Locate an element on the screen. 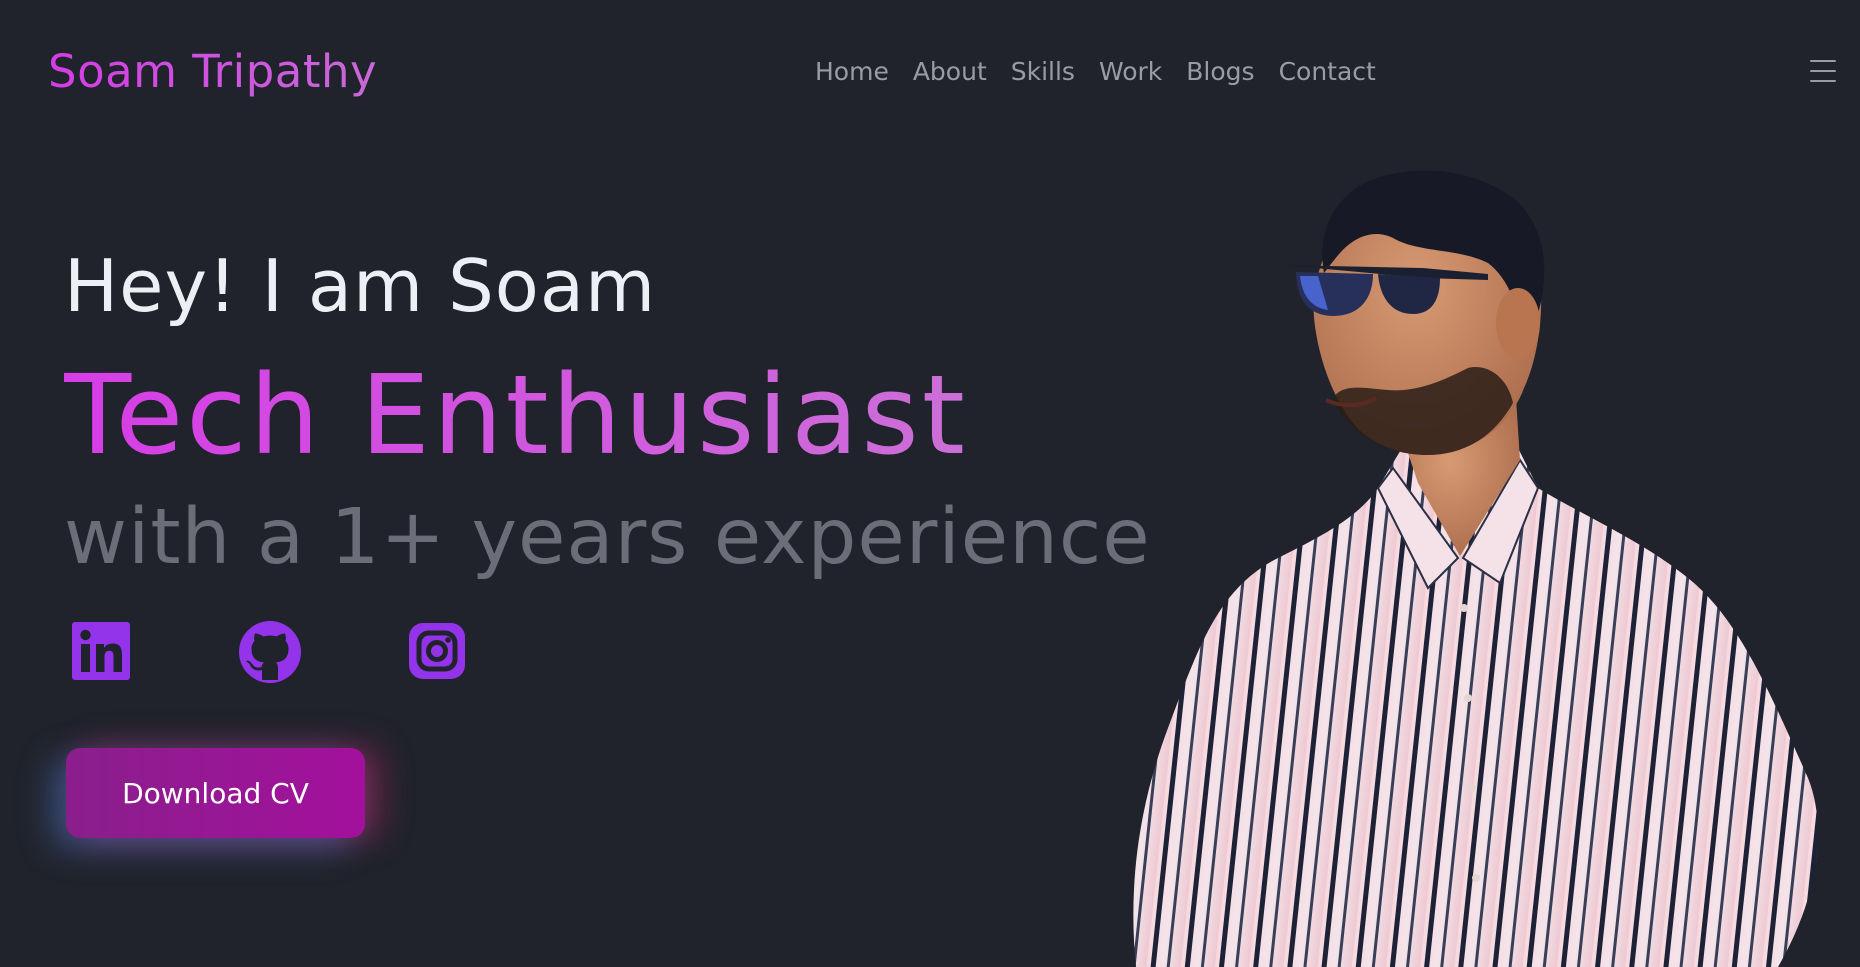 This screenshot has height=967, width=1860. nav-link-home: Home is located at coordinates (852, 71).